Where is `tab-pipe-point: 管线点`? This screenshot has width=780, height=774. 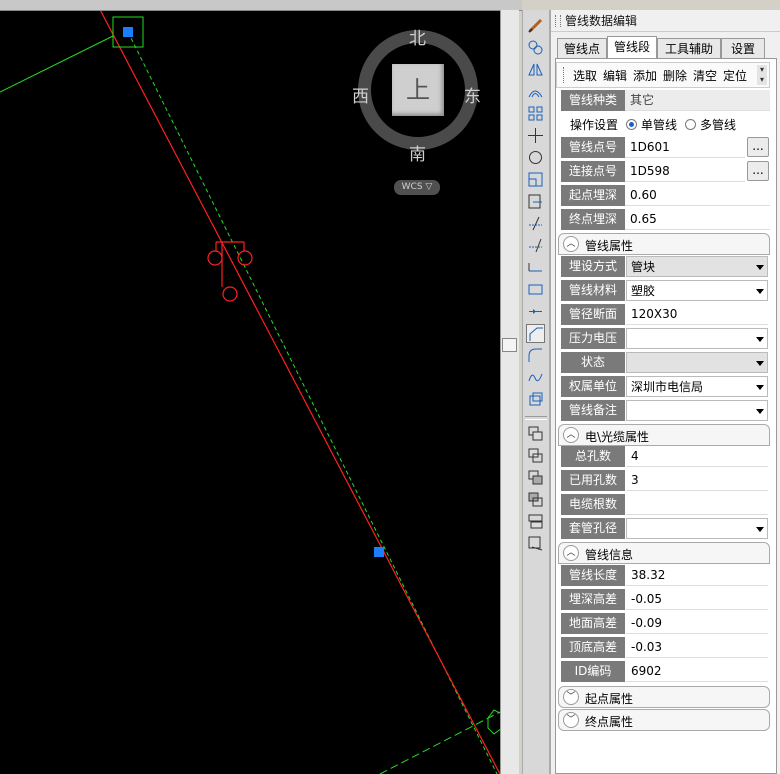
tab-pipe-point: 管线点 is located at coordinates (582, 48).